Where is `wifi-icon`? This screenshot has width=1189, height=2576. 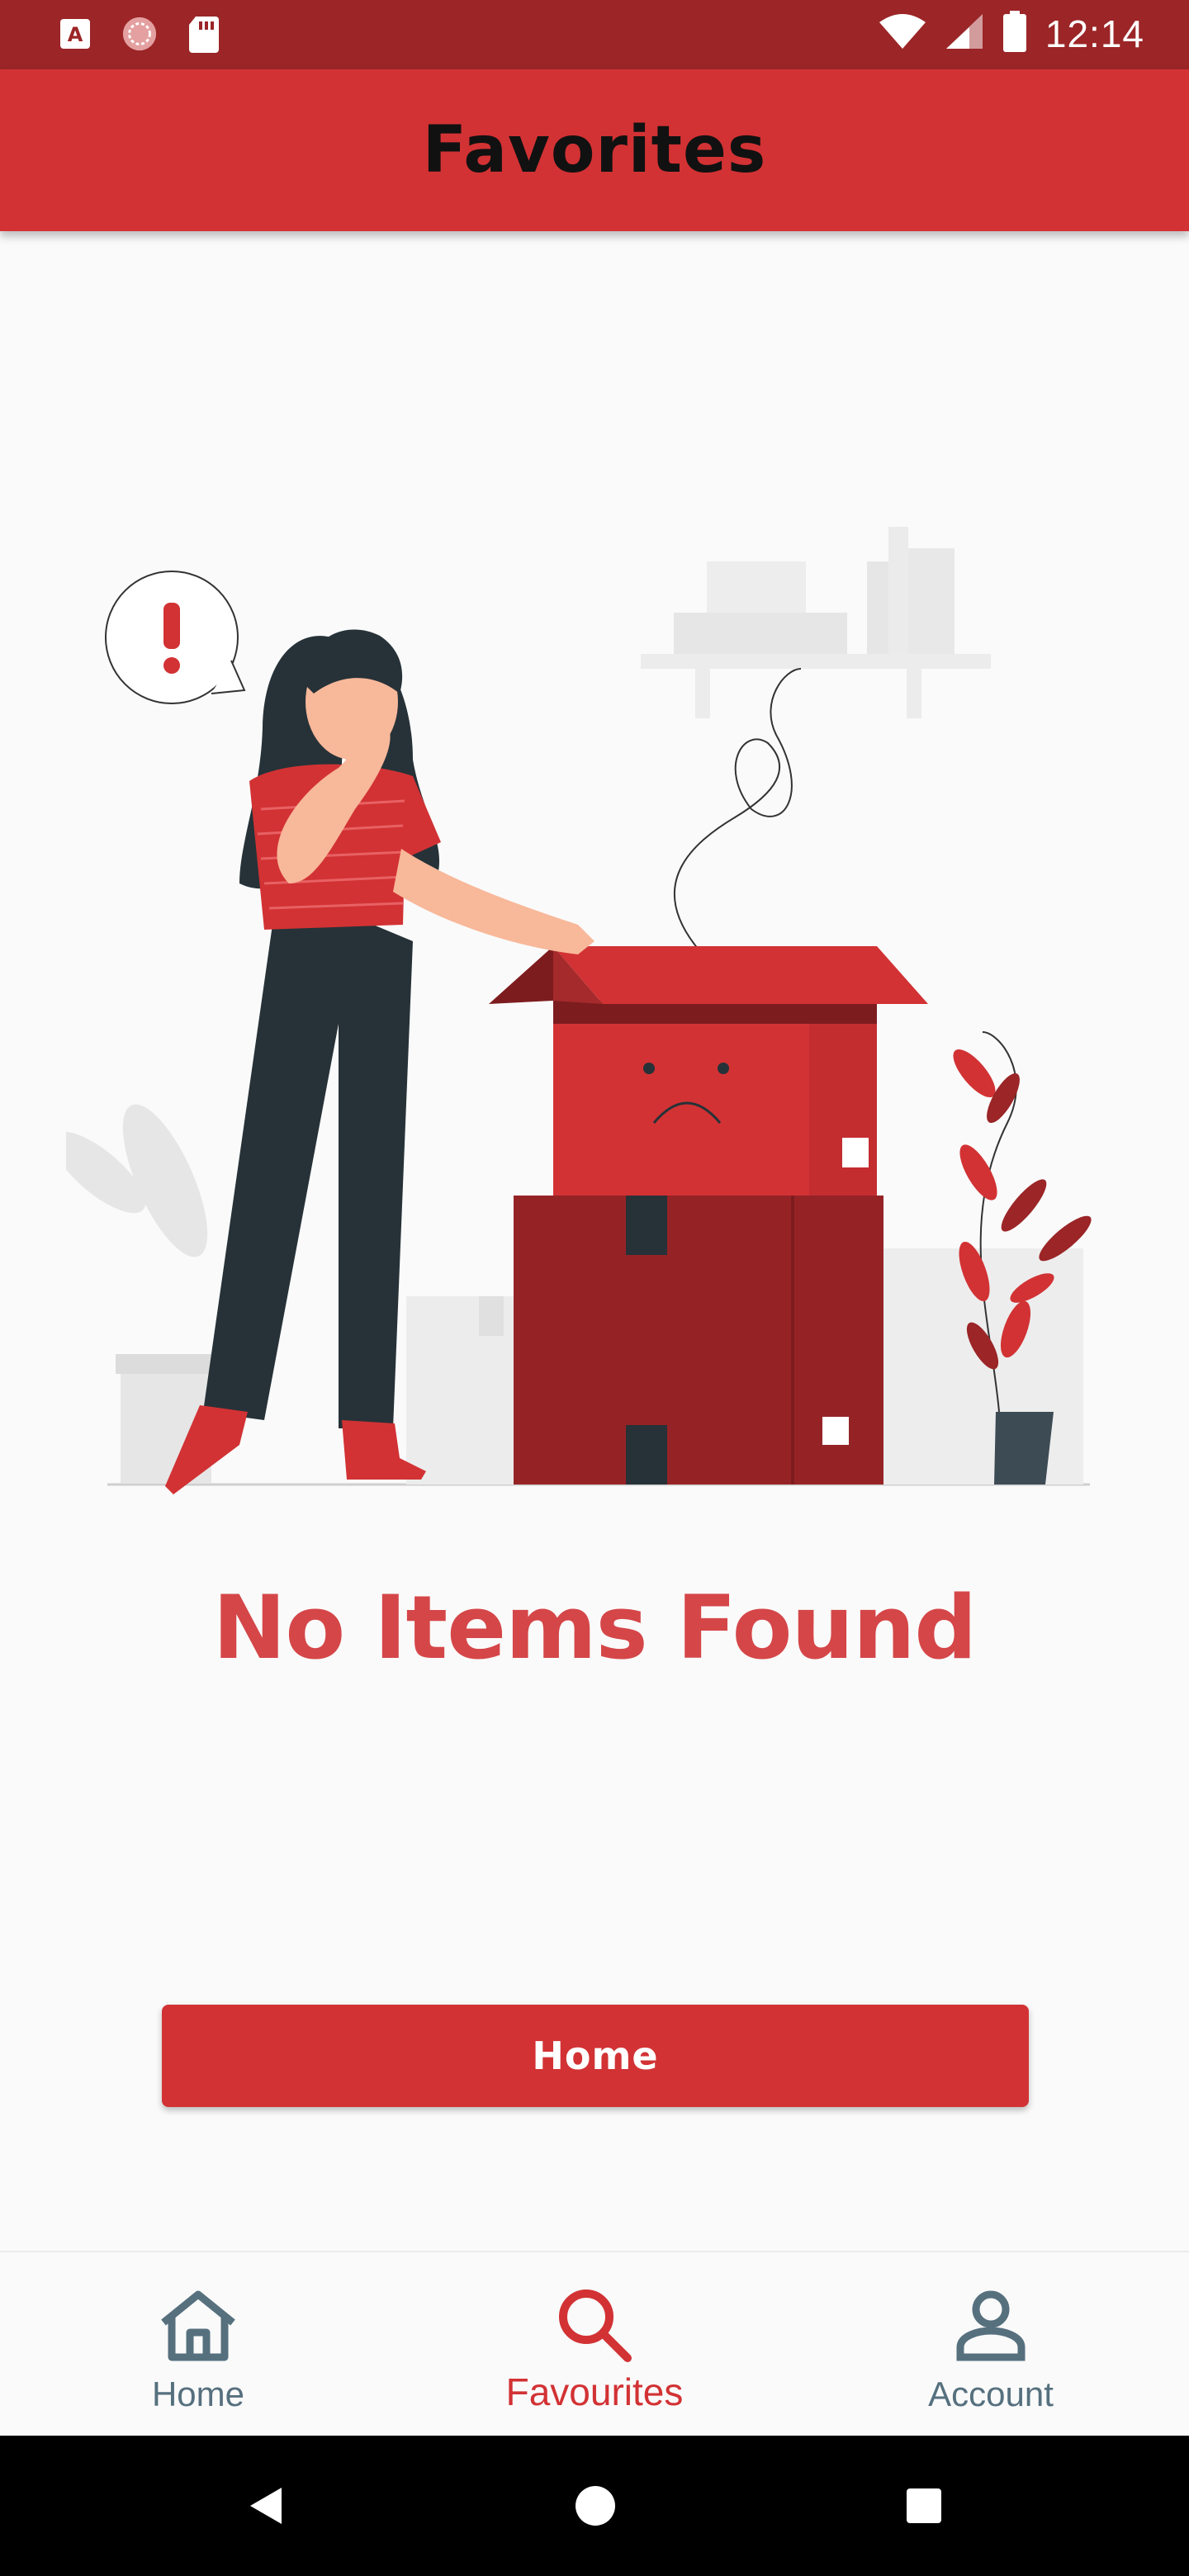 wifi-icon is located at coordinates (902, 33).